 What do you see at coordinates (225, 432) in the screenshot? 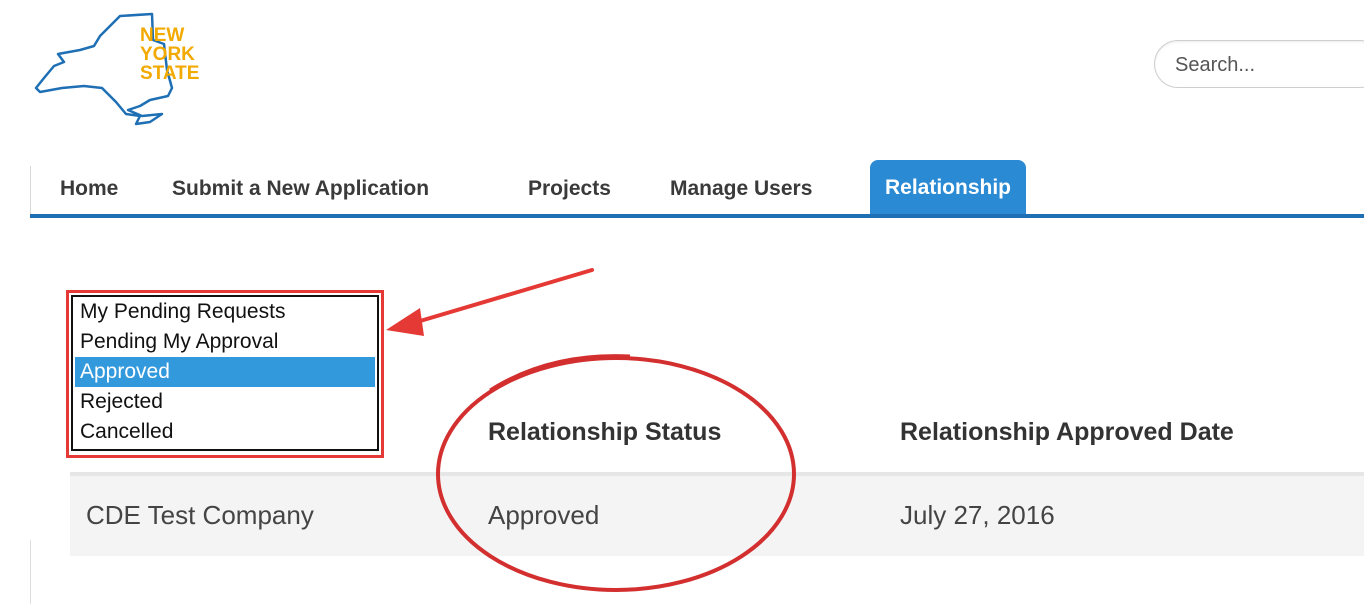
I see `option-cancelled: Cancelled` at bounding box center [225, 432].